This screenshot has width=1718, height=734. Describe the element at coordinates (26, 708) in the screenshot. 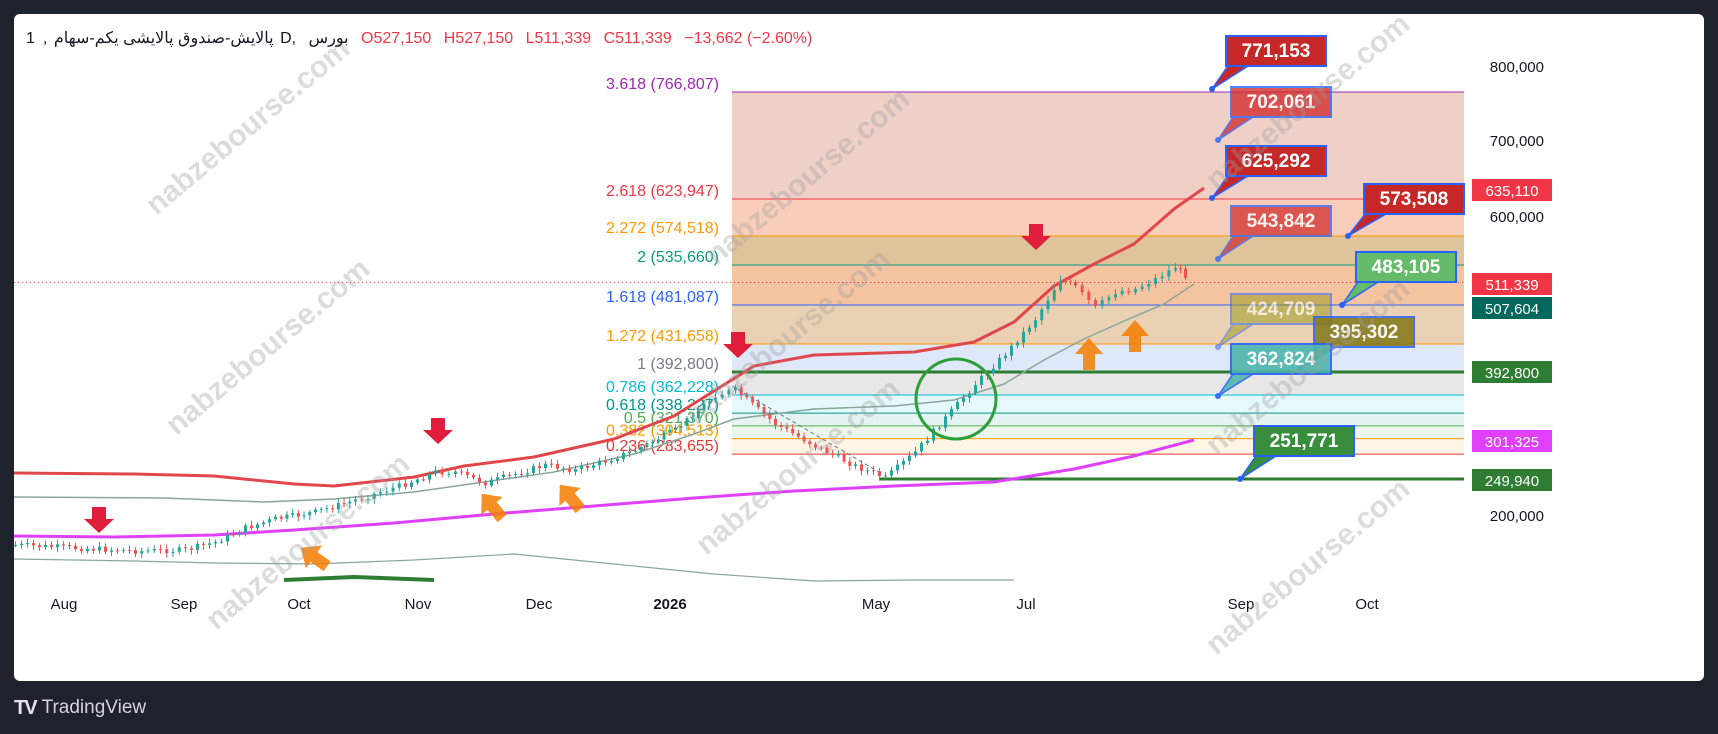

I see `tradingview-logo-icon: TV` at that location.